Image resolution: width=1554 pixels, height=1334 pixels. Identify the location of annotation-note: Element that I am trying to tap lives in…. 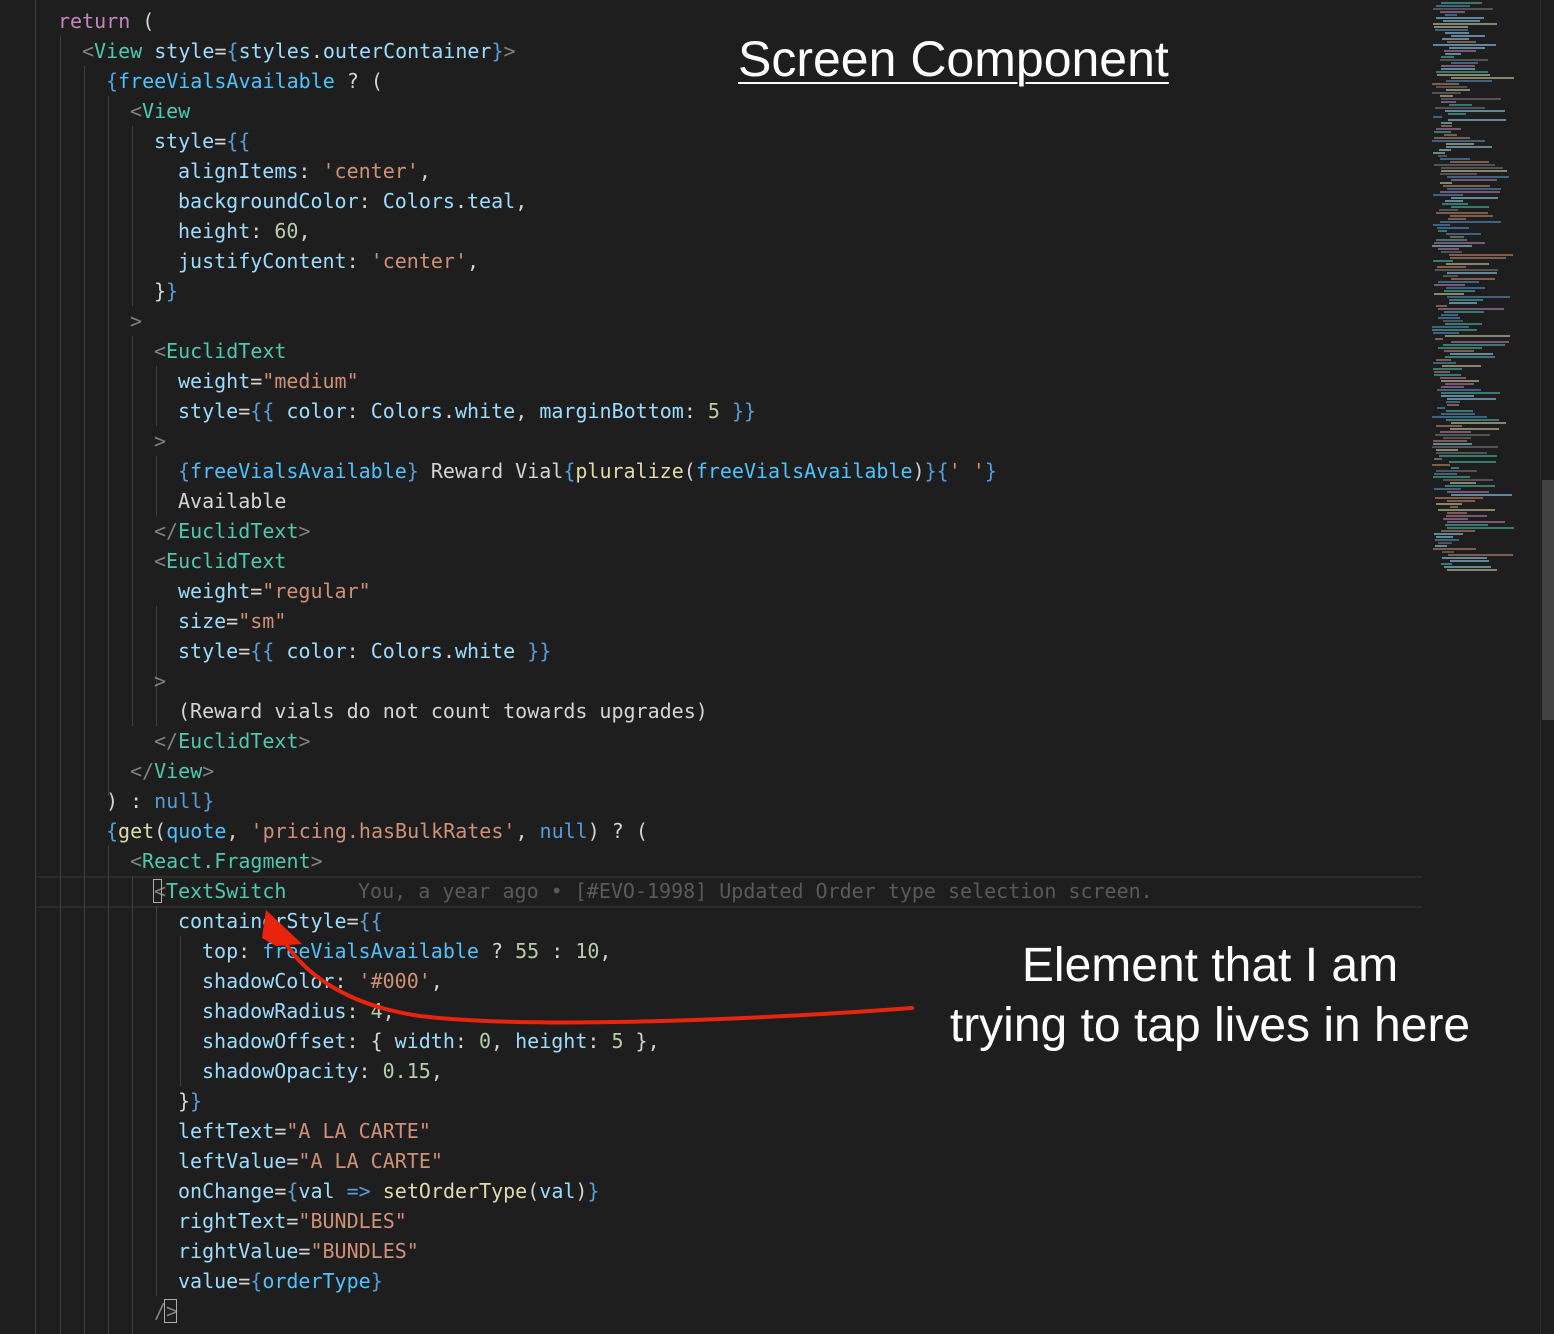
(1210, 996).